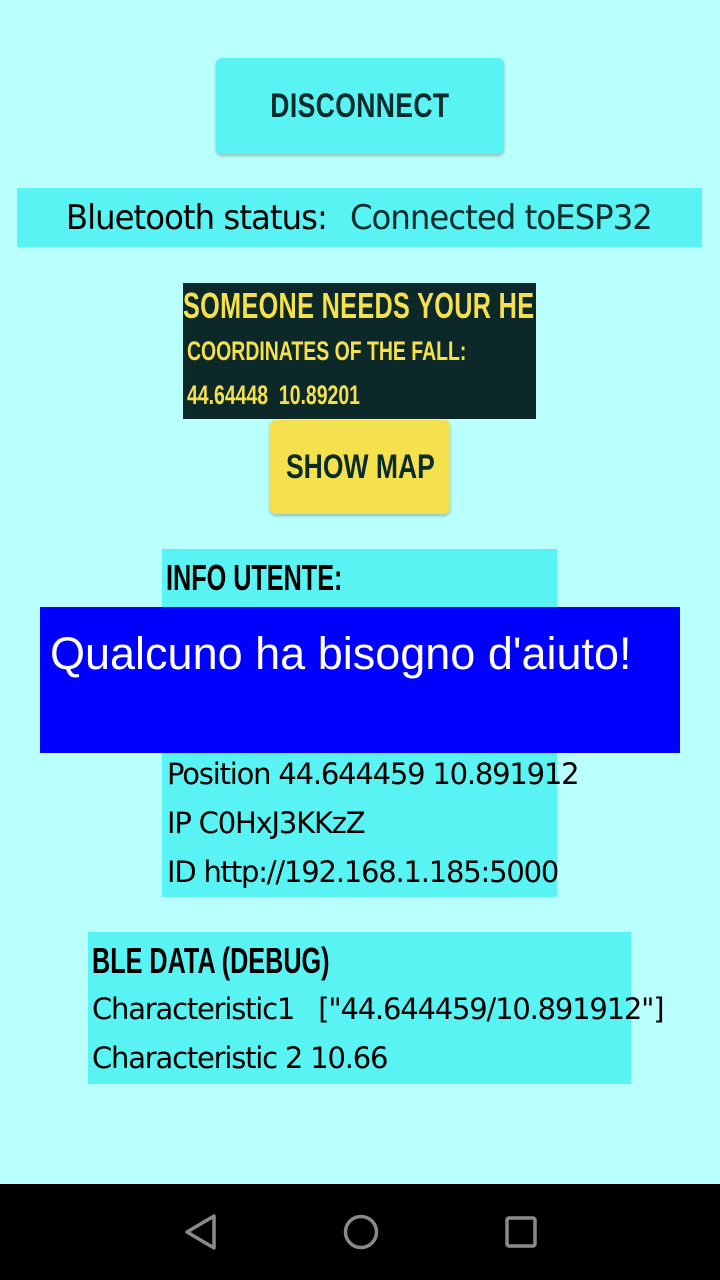 The image size is (720, 1280). I want to click on show-map-button: SHOW MAP, so click(360, 467).